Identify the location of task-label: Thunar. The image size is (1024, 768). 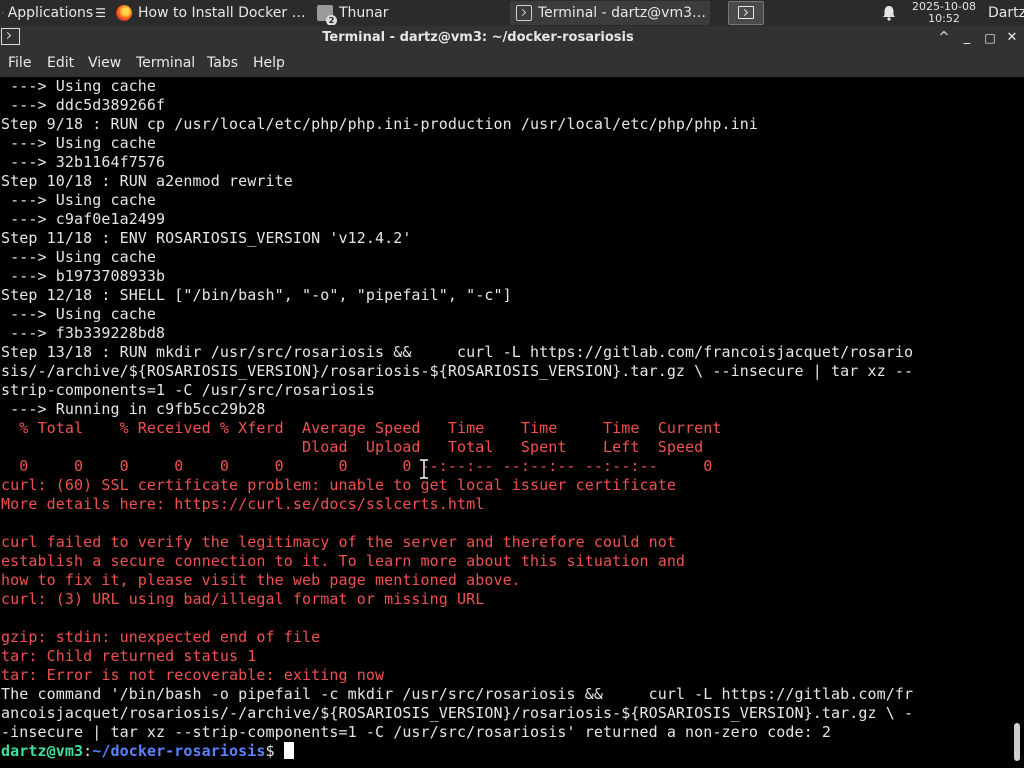
(364, 13).